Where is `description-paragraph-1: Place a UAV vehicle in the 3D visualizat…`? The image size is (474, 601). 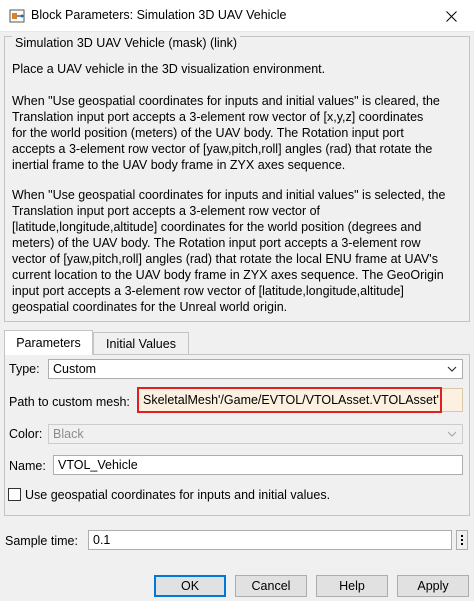 description-paragraph-1: Place a UAV vehicle in the 3D visualizat… is located at coordinates (238, 69).